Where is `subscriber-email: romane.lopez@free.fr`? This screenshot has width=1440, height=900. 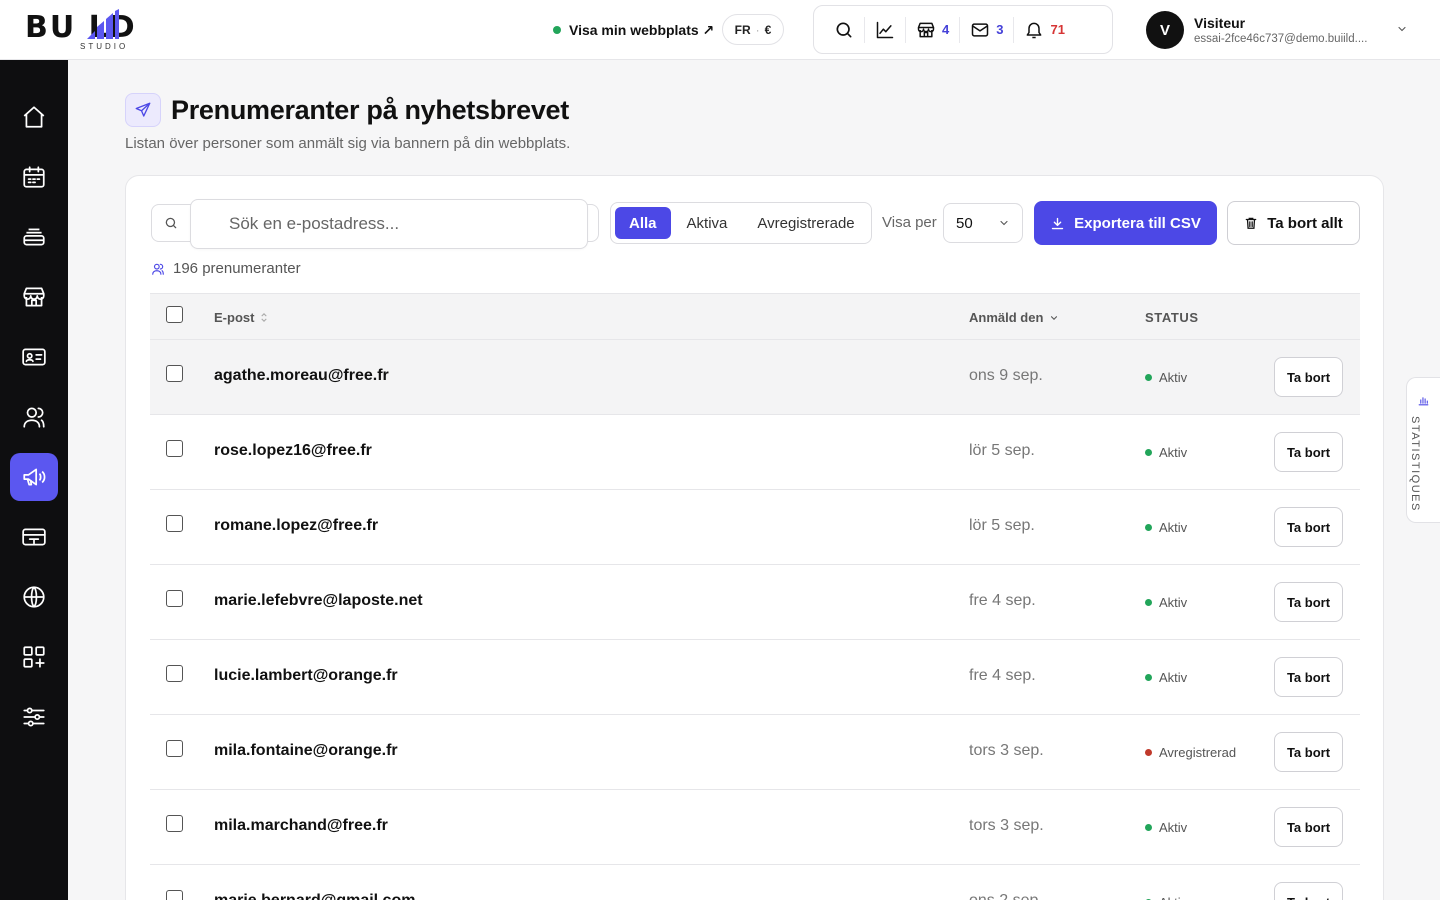 subscriber-email: romane.lopez@free.fr is located at coordinates (296, 525).